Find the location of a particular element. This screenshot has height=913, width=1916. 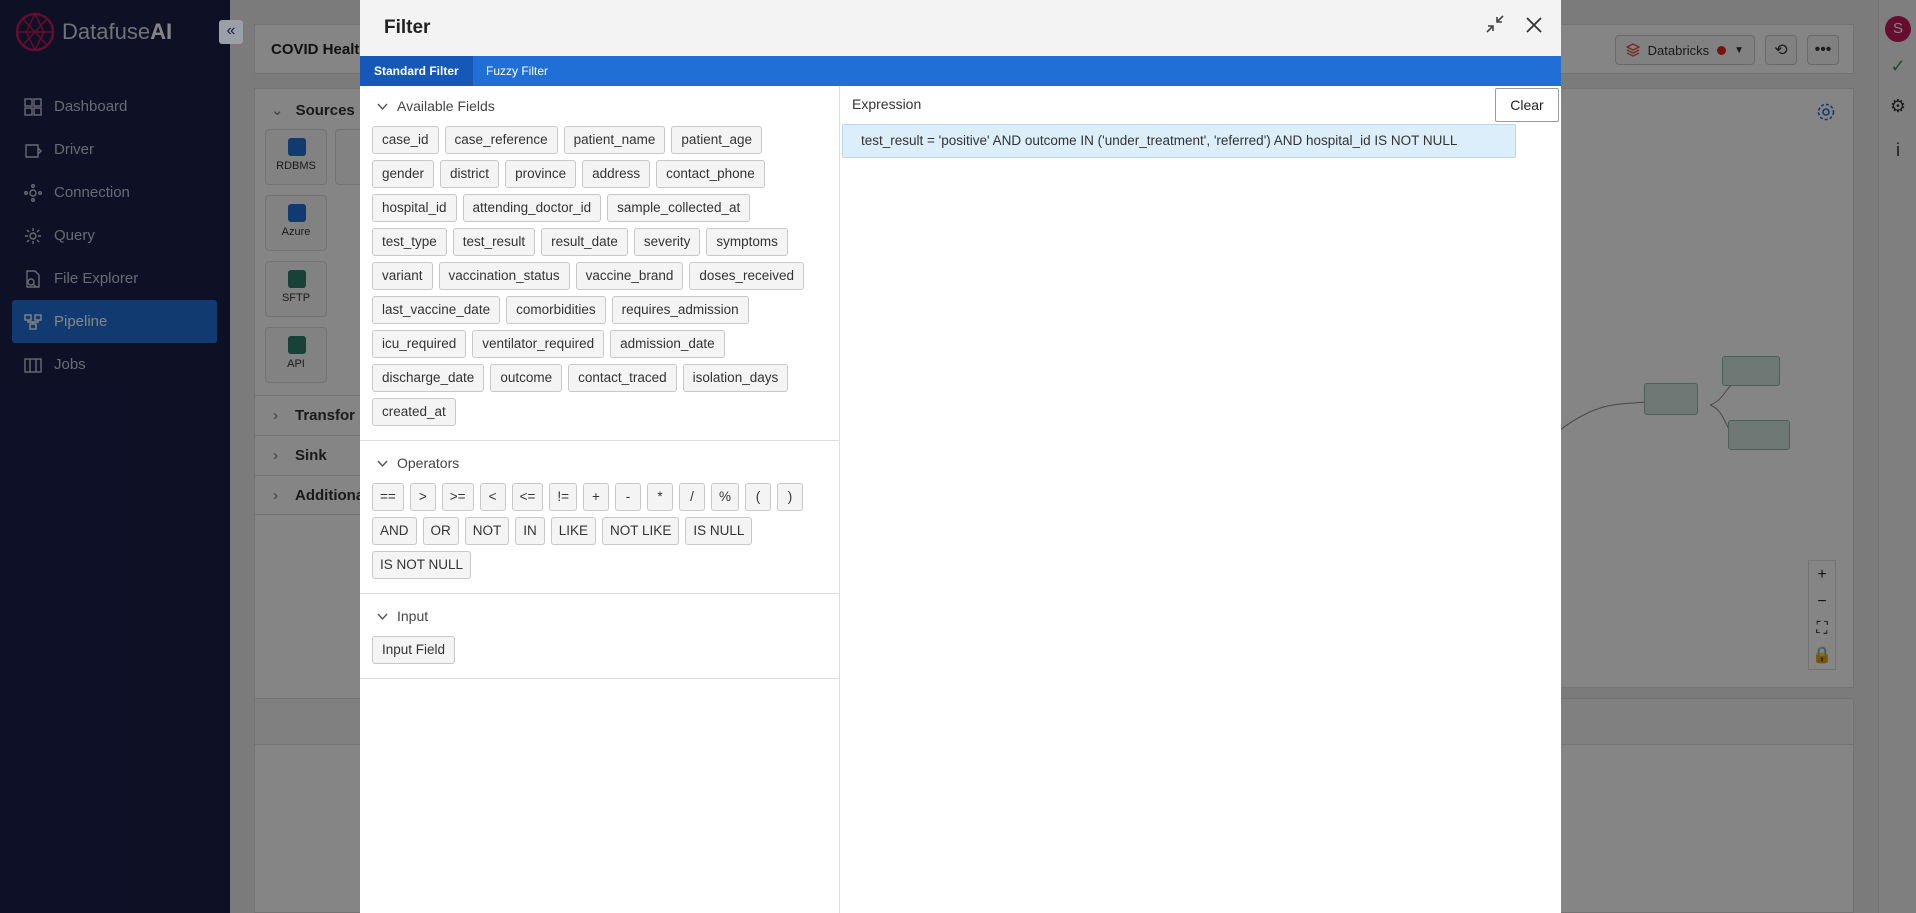

operators-header: Operators is located at coordinates (599, 463).